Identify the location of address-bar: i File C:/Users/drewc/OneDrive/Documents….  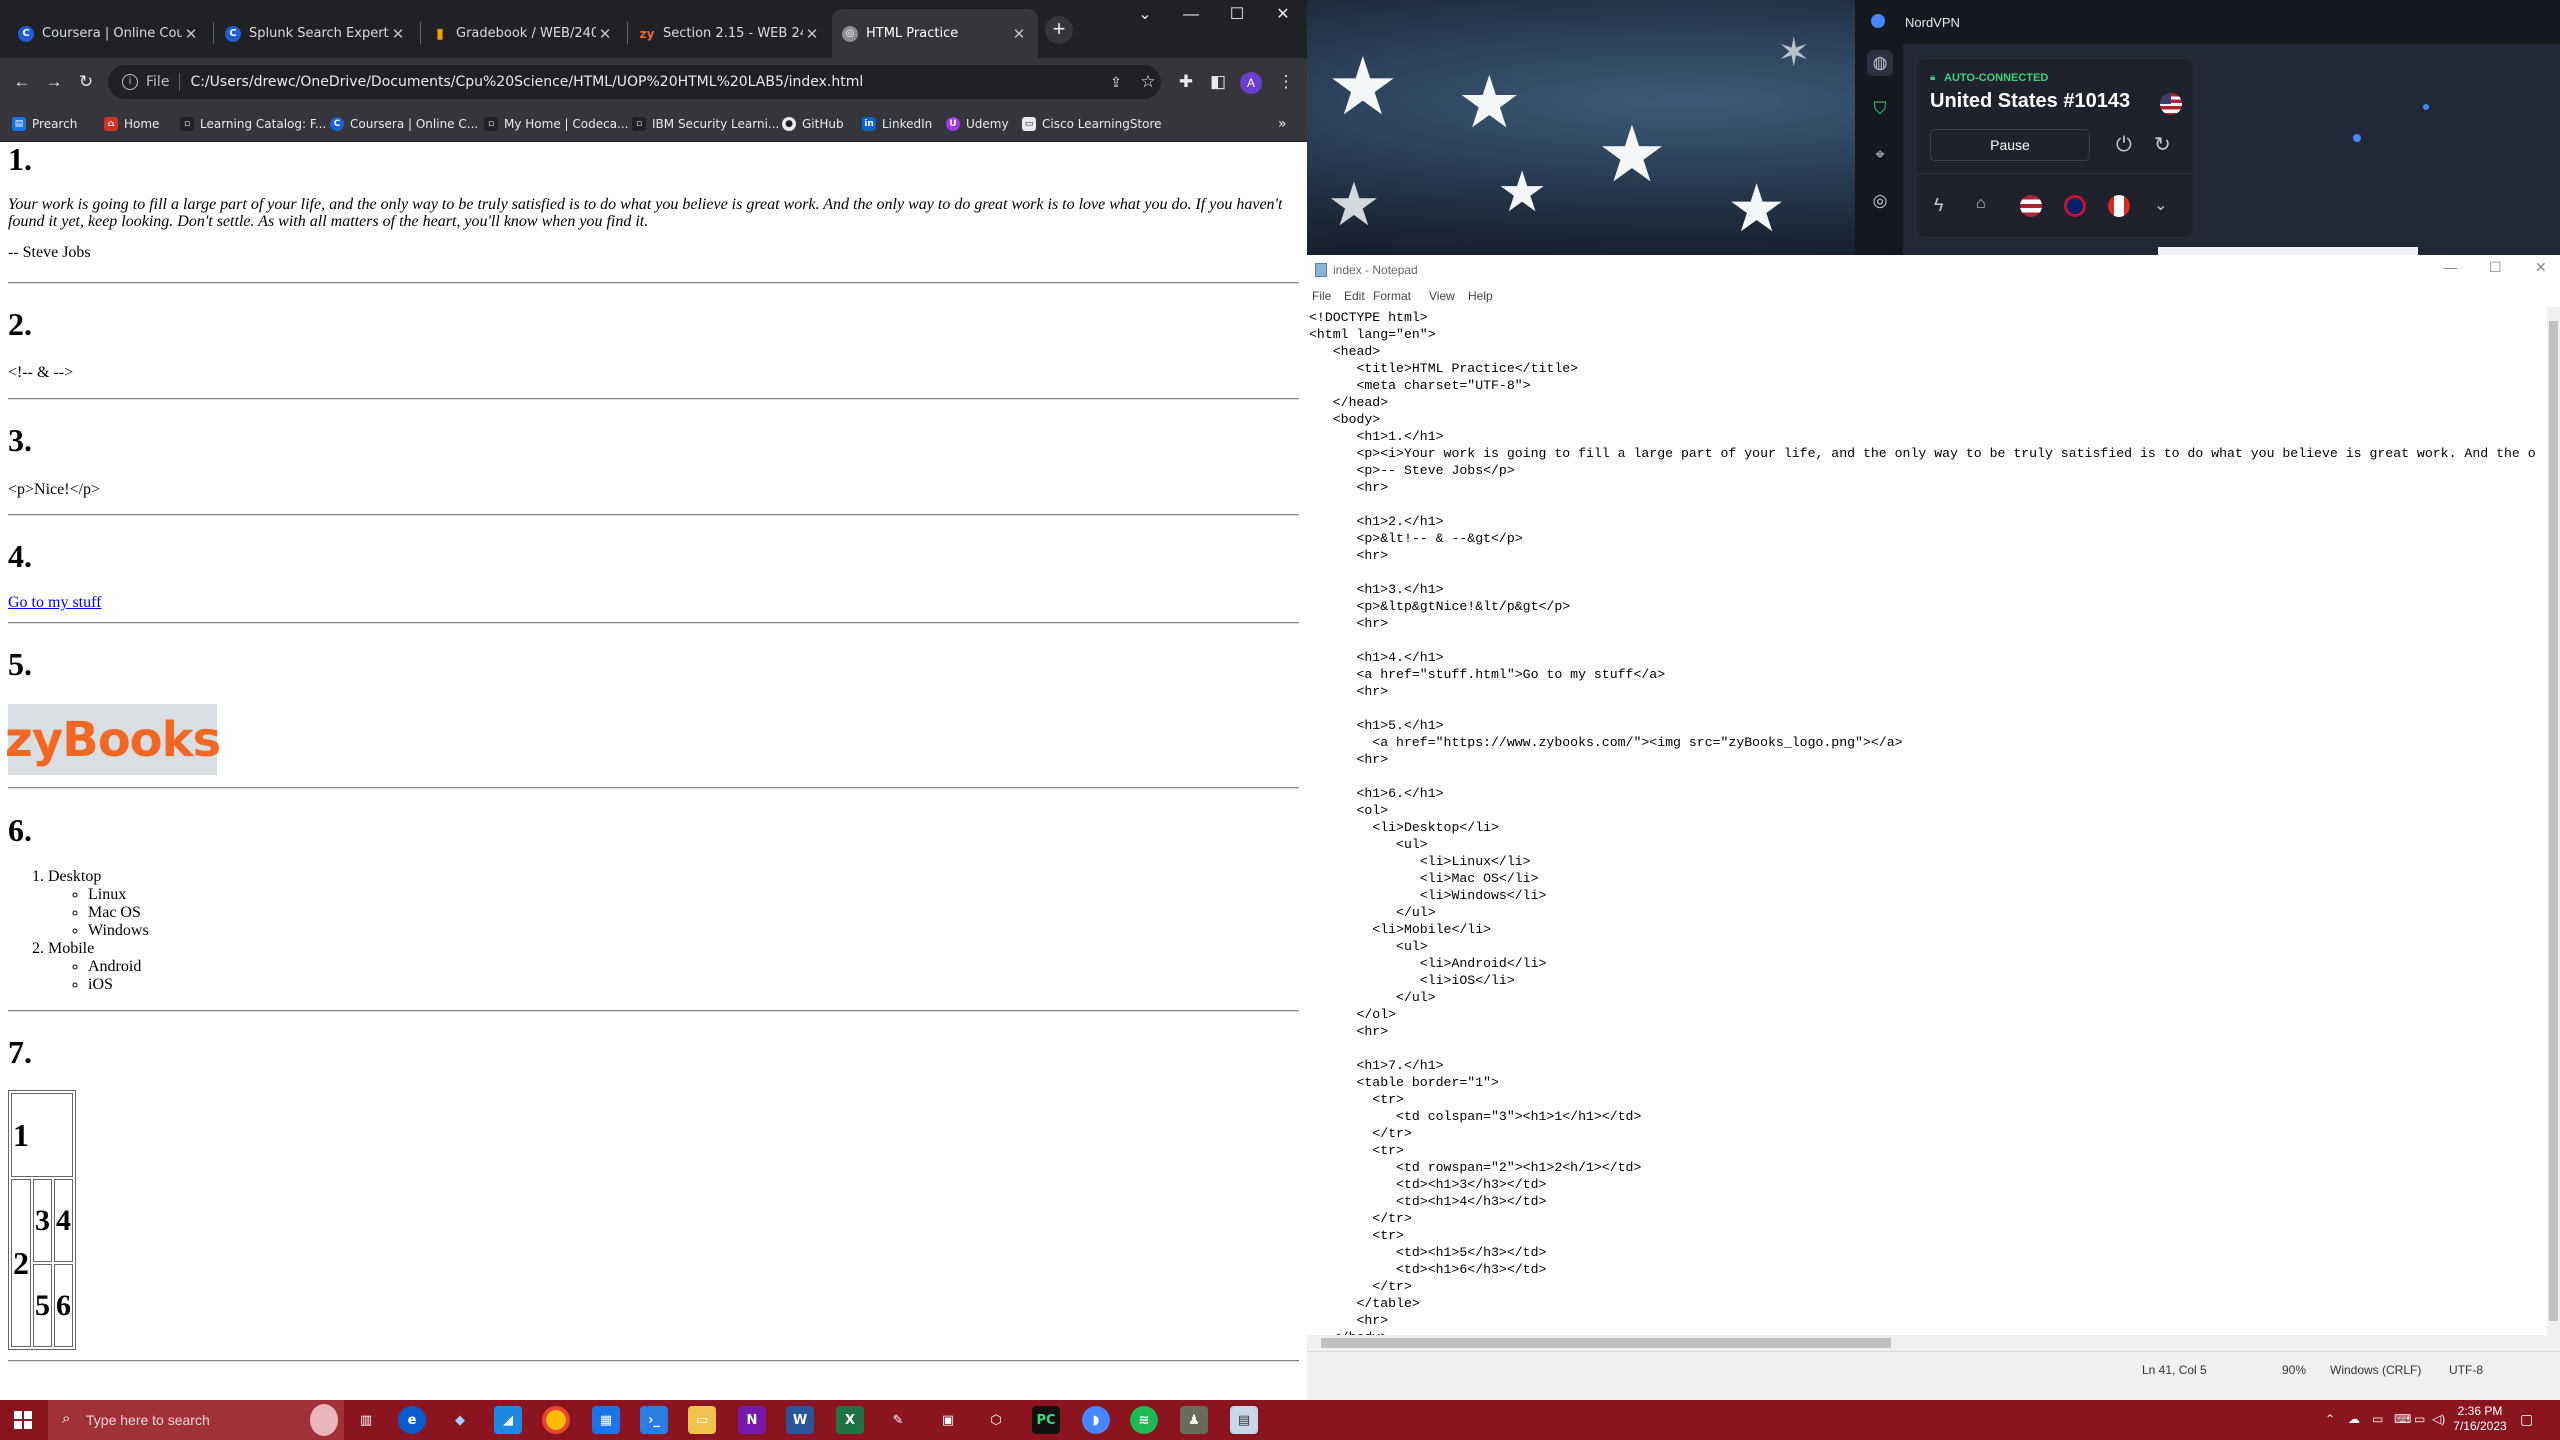
(634, 82).